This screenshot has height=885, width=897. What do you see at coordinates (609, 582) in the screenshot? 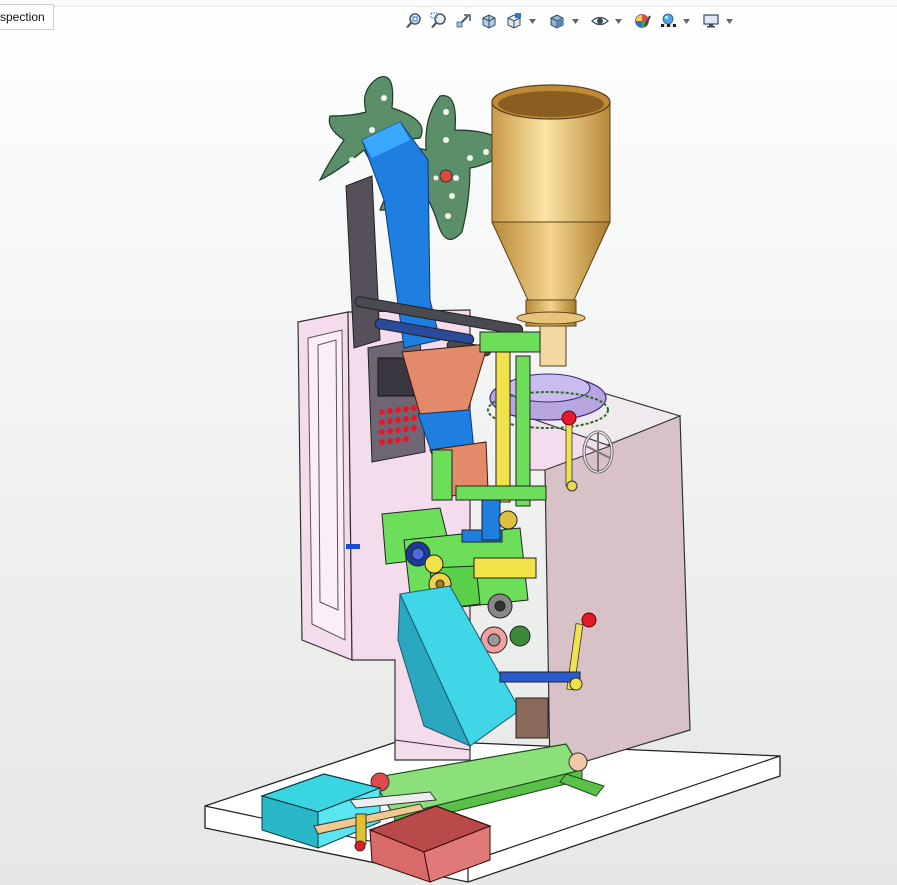
I see `side-cabinet` at bounding box center [609, 582].